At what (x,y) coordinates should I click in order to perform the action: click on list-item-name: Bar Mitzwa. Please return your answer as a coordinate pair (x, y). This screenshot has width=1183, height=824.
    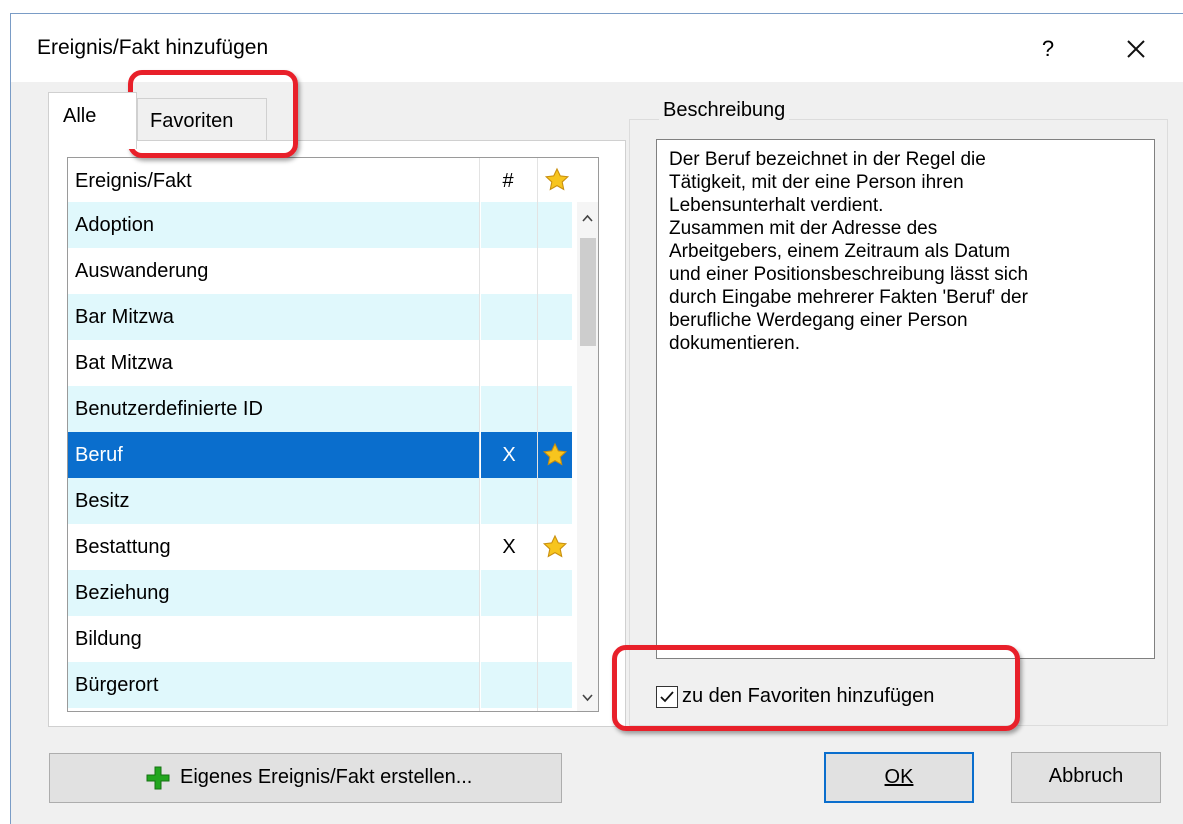
    Looking at the image, I should click on (124, 317).